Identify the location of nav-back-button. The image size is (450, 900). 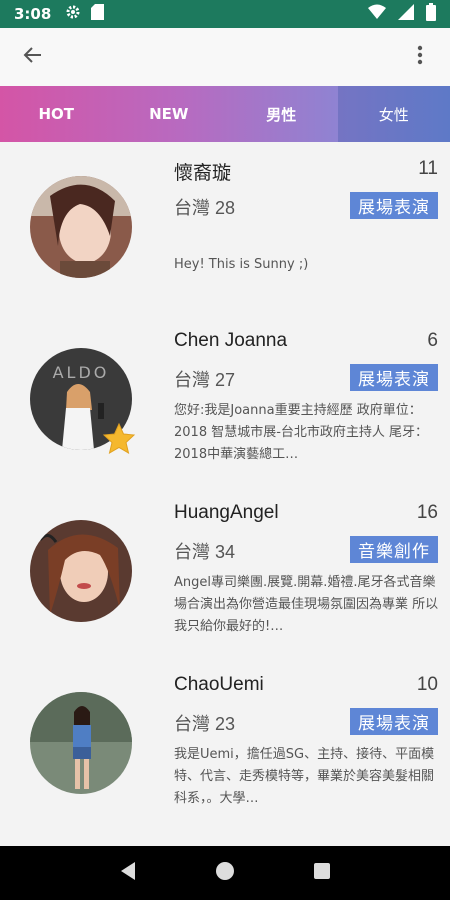
(128, 873).